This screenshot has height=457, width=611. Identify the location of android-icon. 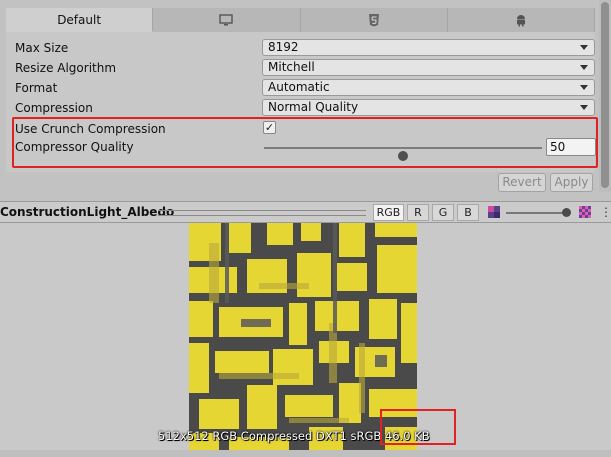
(520, 21).